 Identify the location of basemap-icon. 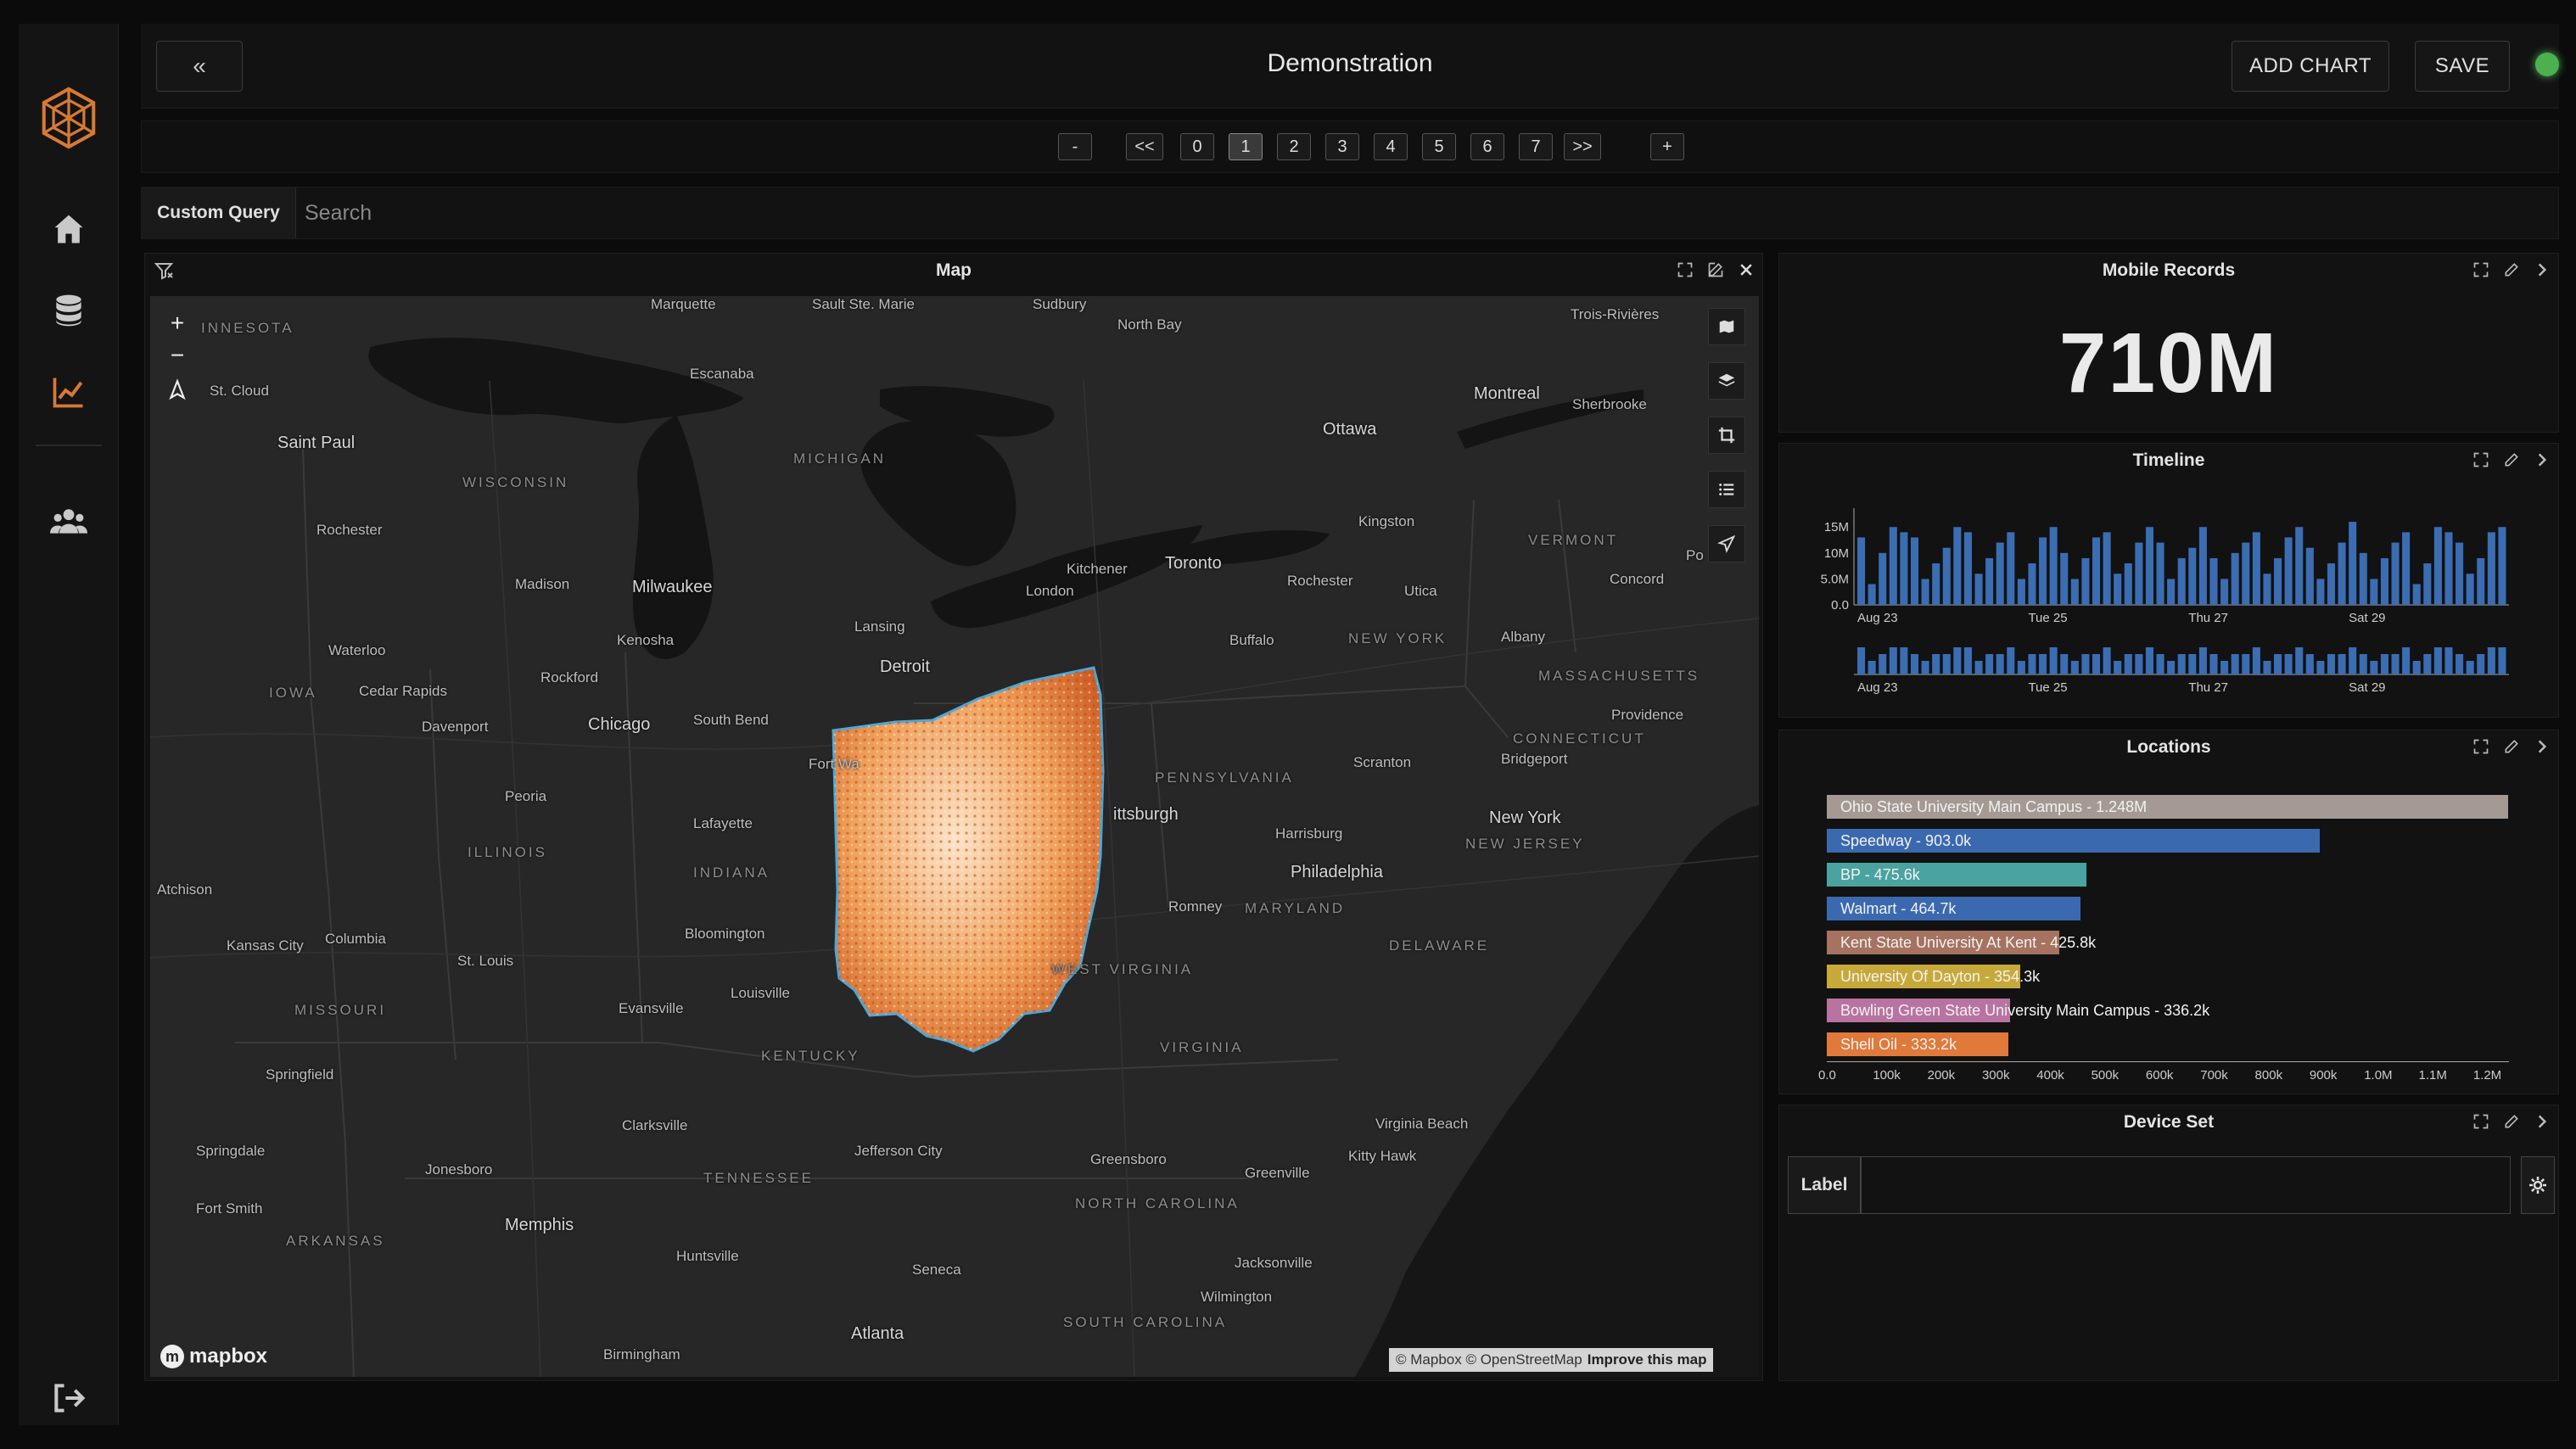
(1727, 326).